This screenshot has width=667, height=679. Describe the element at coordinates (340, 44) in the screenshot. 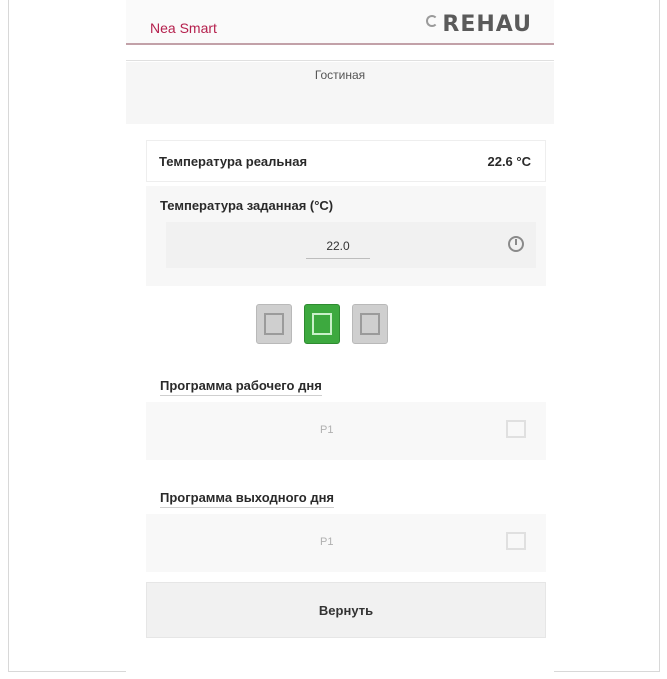

I see `header-divider` at that location.